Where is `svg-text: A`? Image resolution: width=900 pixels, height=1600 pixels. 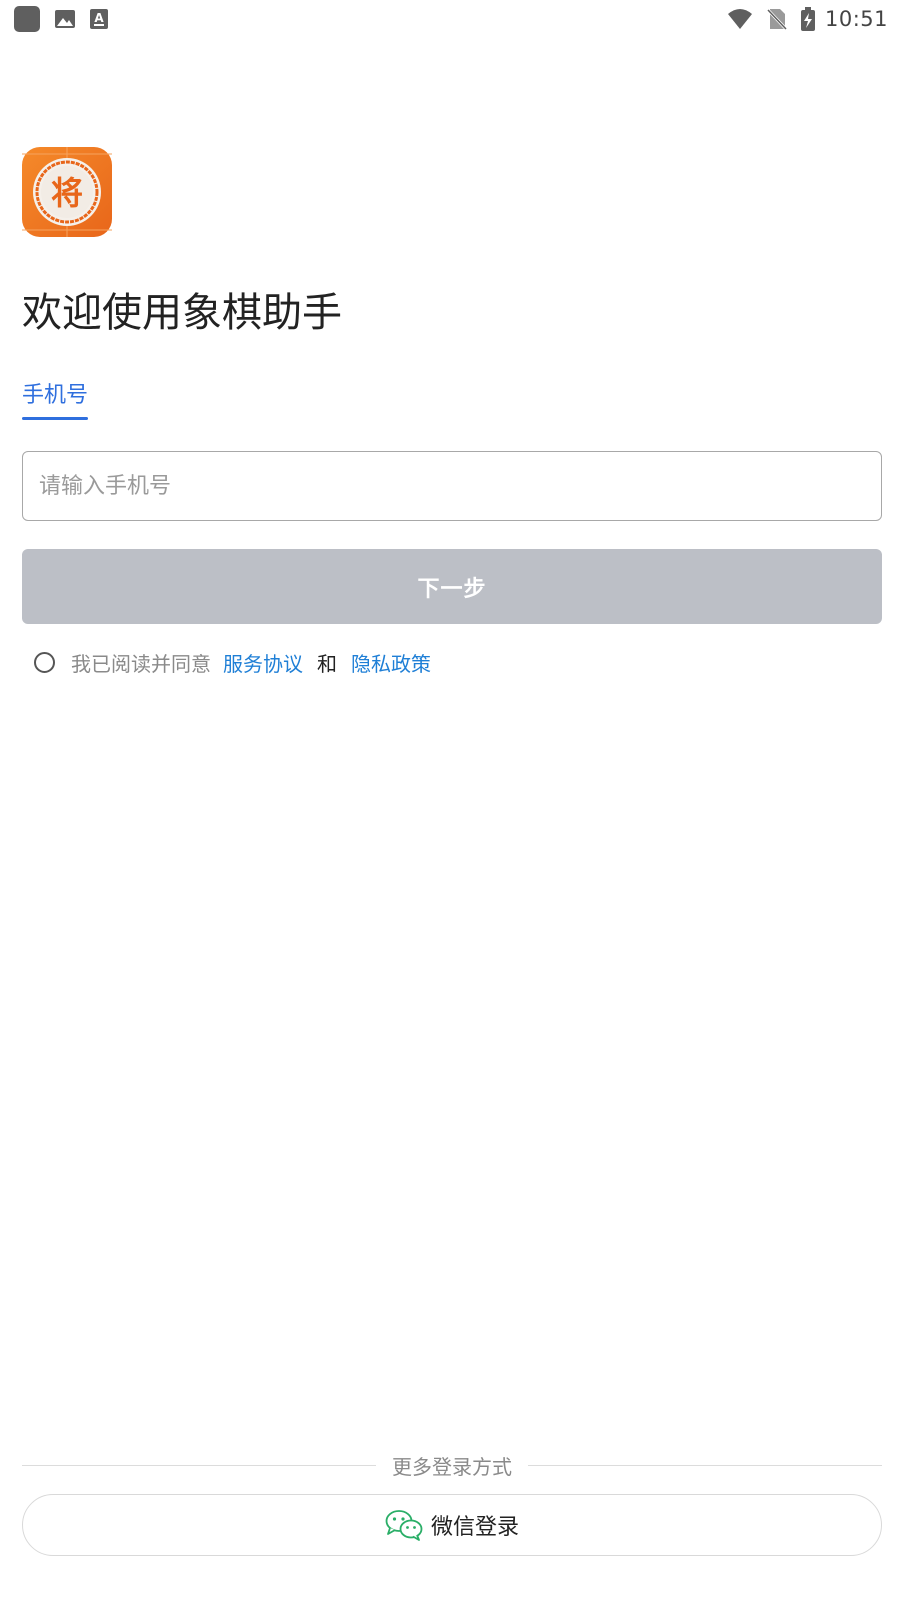 svg-text: A is located at coordinates (99, 18).